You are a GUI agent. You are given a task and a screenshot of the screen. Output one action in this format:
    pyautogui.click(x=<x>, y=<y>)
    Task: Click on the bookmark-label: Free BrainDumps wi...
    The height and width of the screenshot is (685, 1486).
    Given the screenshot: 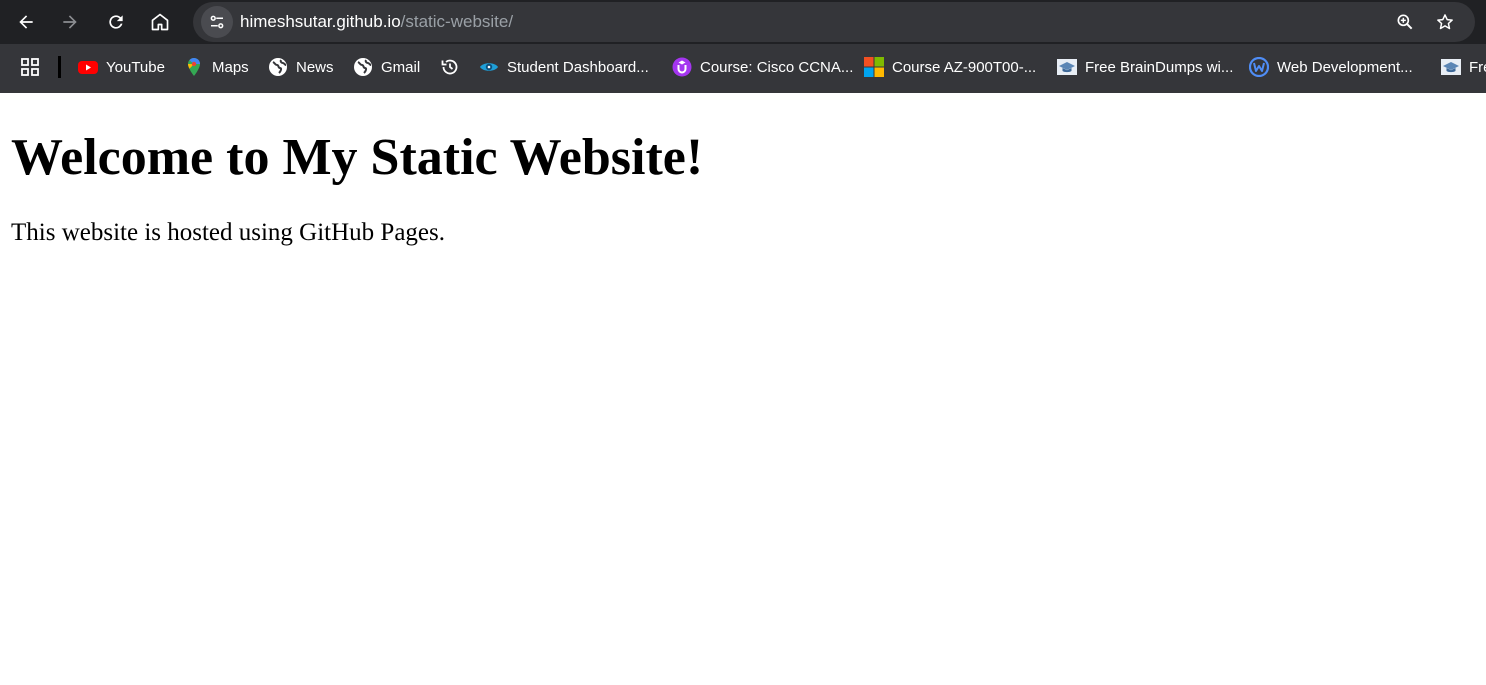 What is the action you would take?
    pyautogui.click(x=1159, y=67)
    